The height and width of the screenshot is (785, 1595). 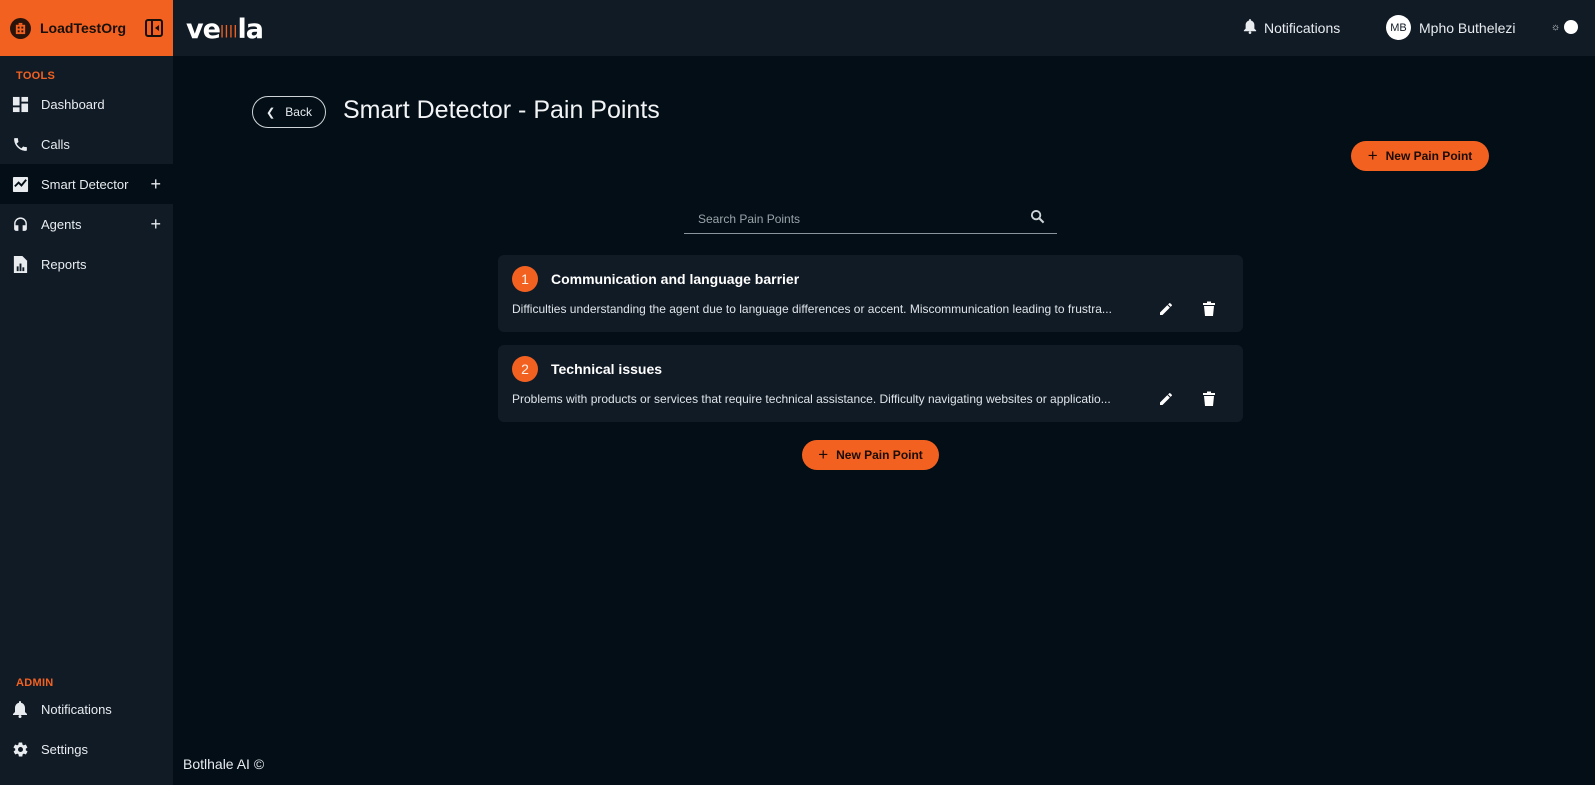 I want to click on pain-point-title: Technical issues, so click(x=607, y=369).